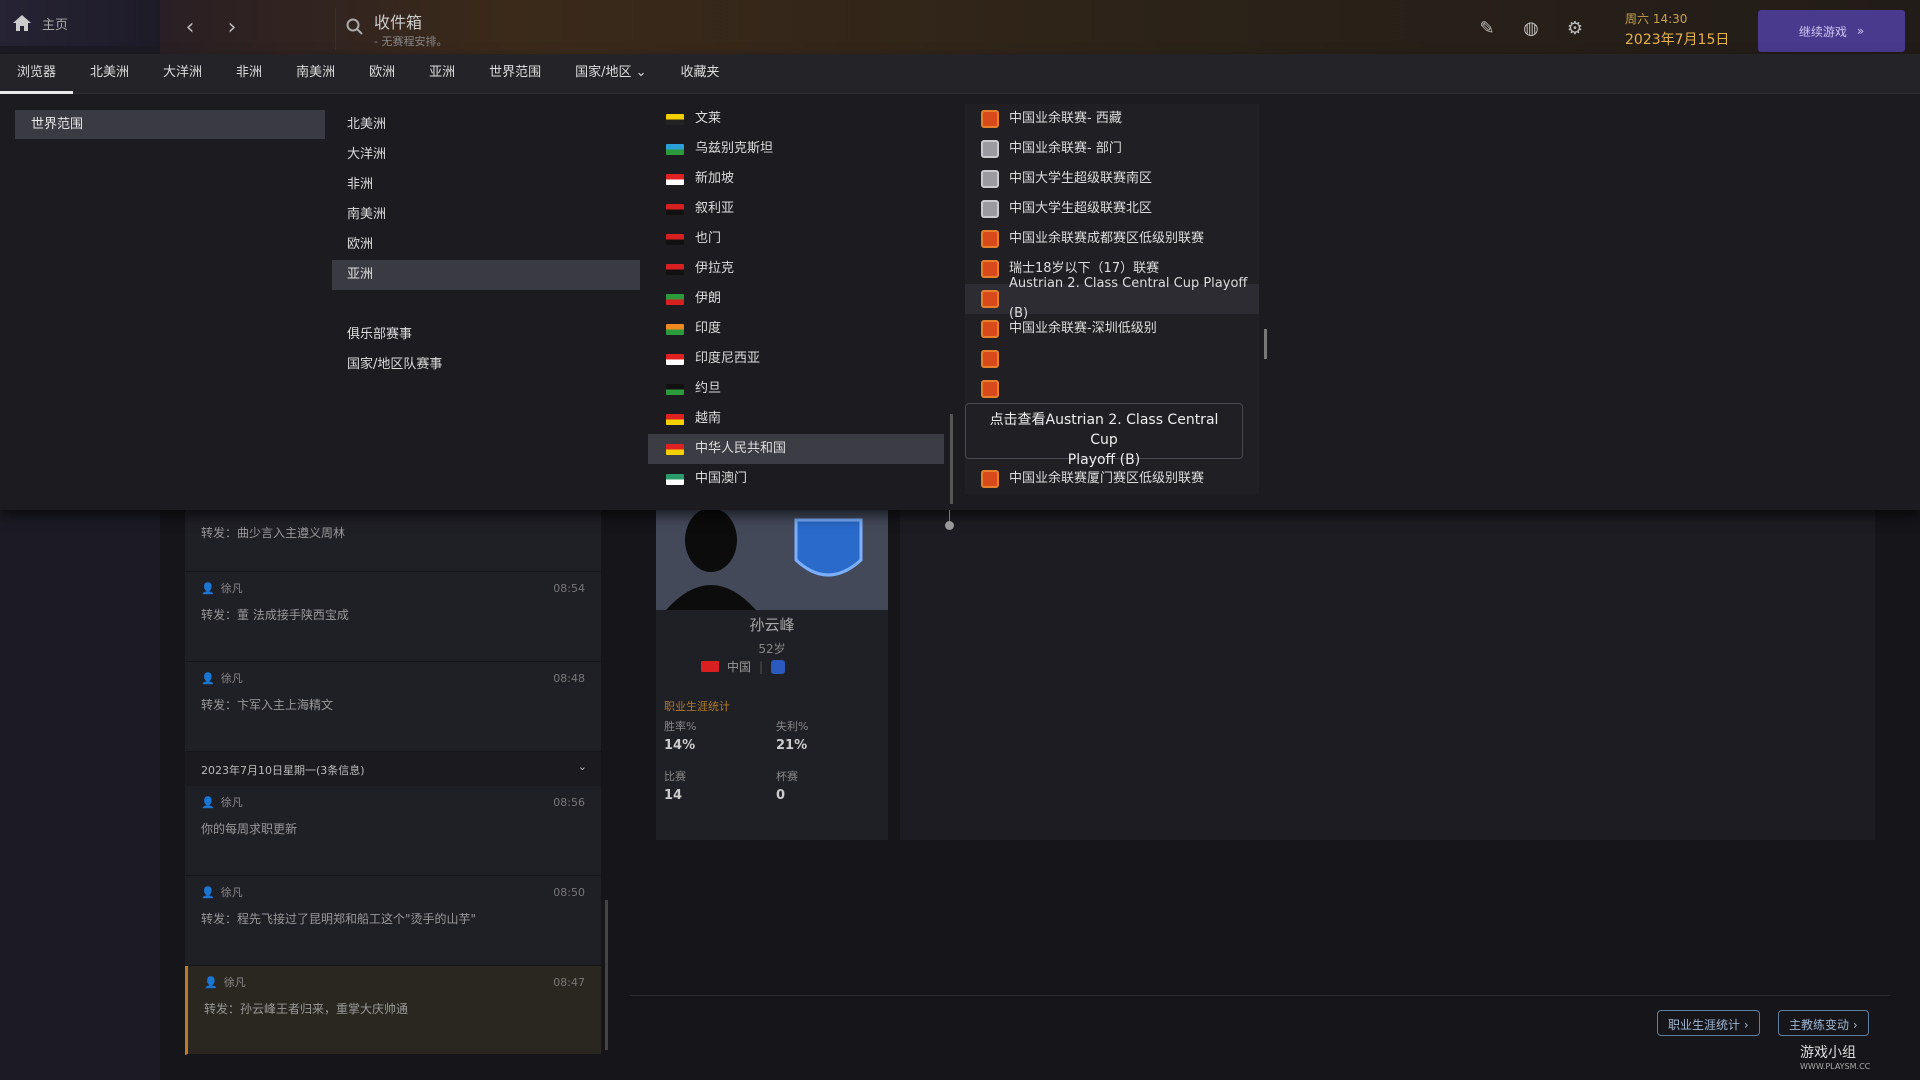 Image resolution: width=1920 pixels, height=1080 pixels. What do you see at coordinates (796, 209) in the screenshot?
I see `country-item: 叙利亚` at bounding box center [796, 209].